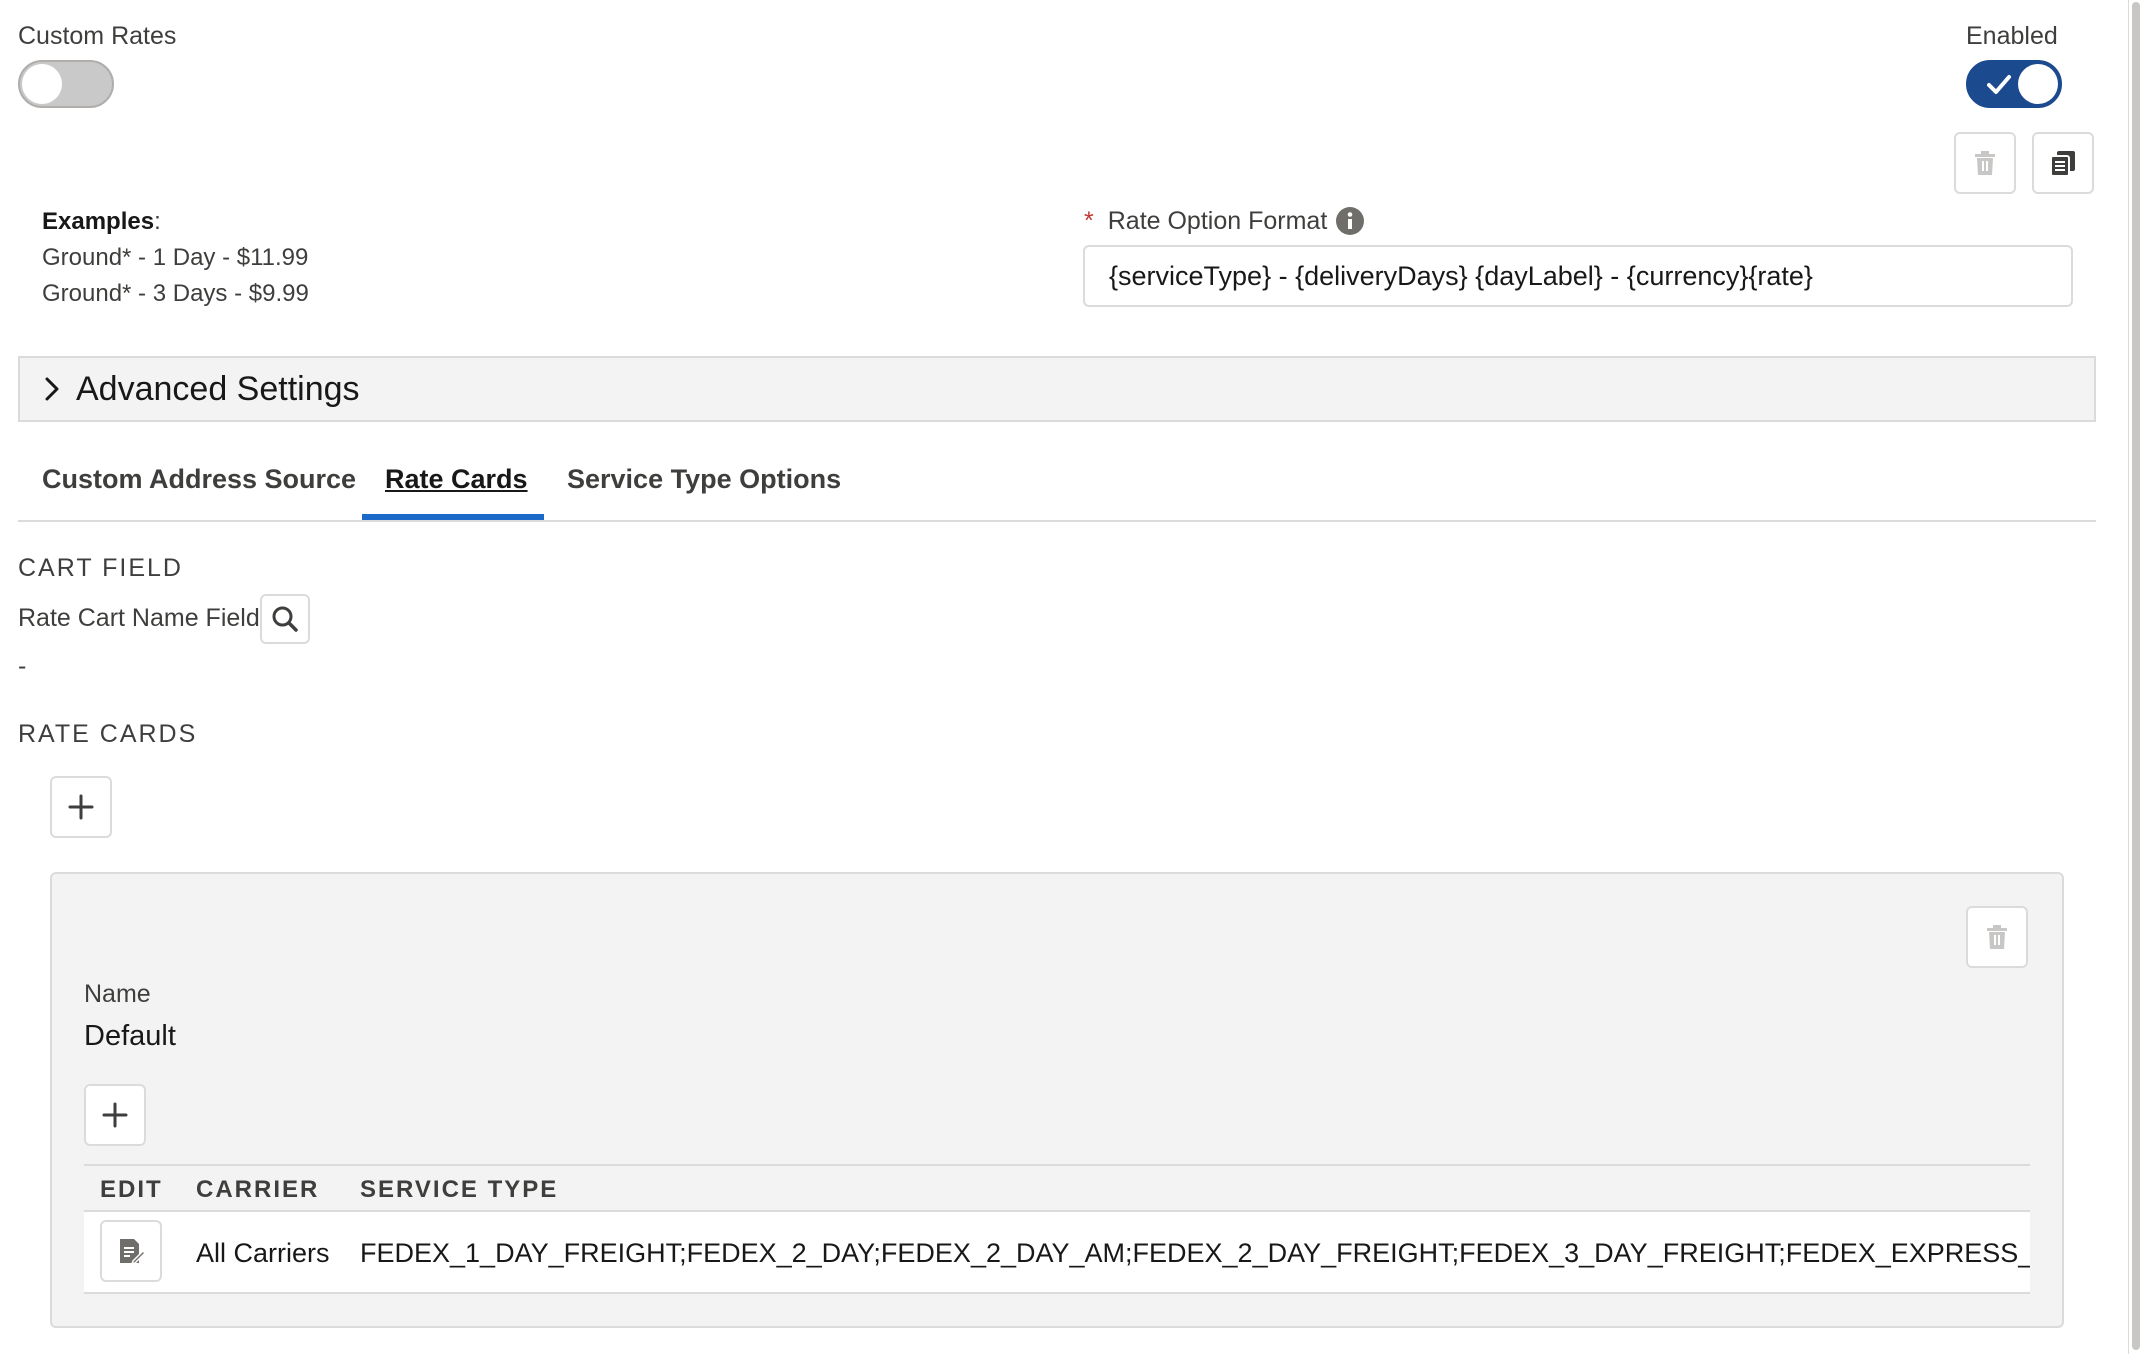 The width and height of the screenshot is (2144, 1354). What do you see at coordinates (2012, 36) in the screenshot?
I see `enabled-label: Enabled` at bounding box center [2012, 36].